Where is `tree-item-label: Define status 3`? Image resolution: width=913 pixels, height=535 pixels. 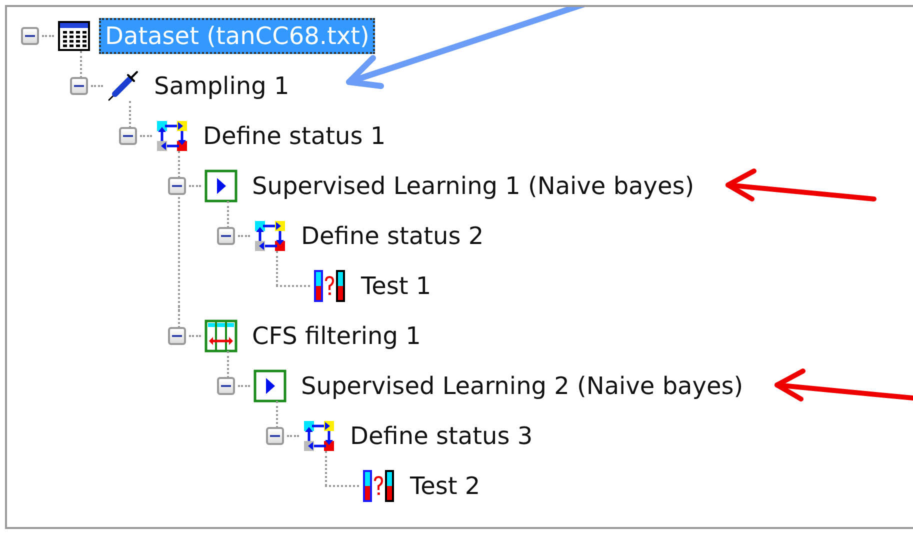
tree-item-label: Define status 3 is located at coordinates (441, 436).